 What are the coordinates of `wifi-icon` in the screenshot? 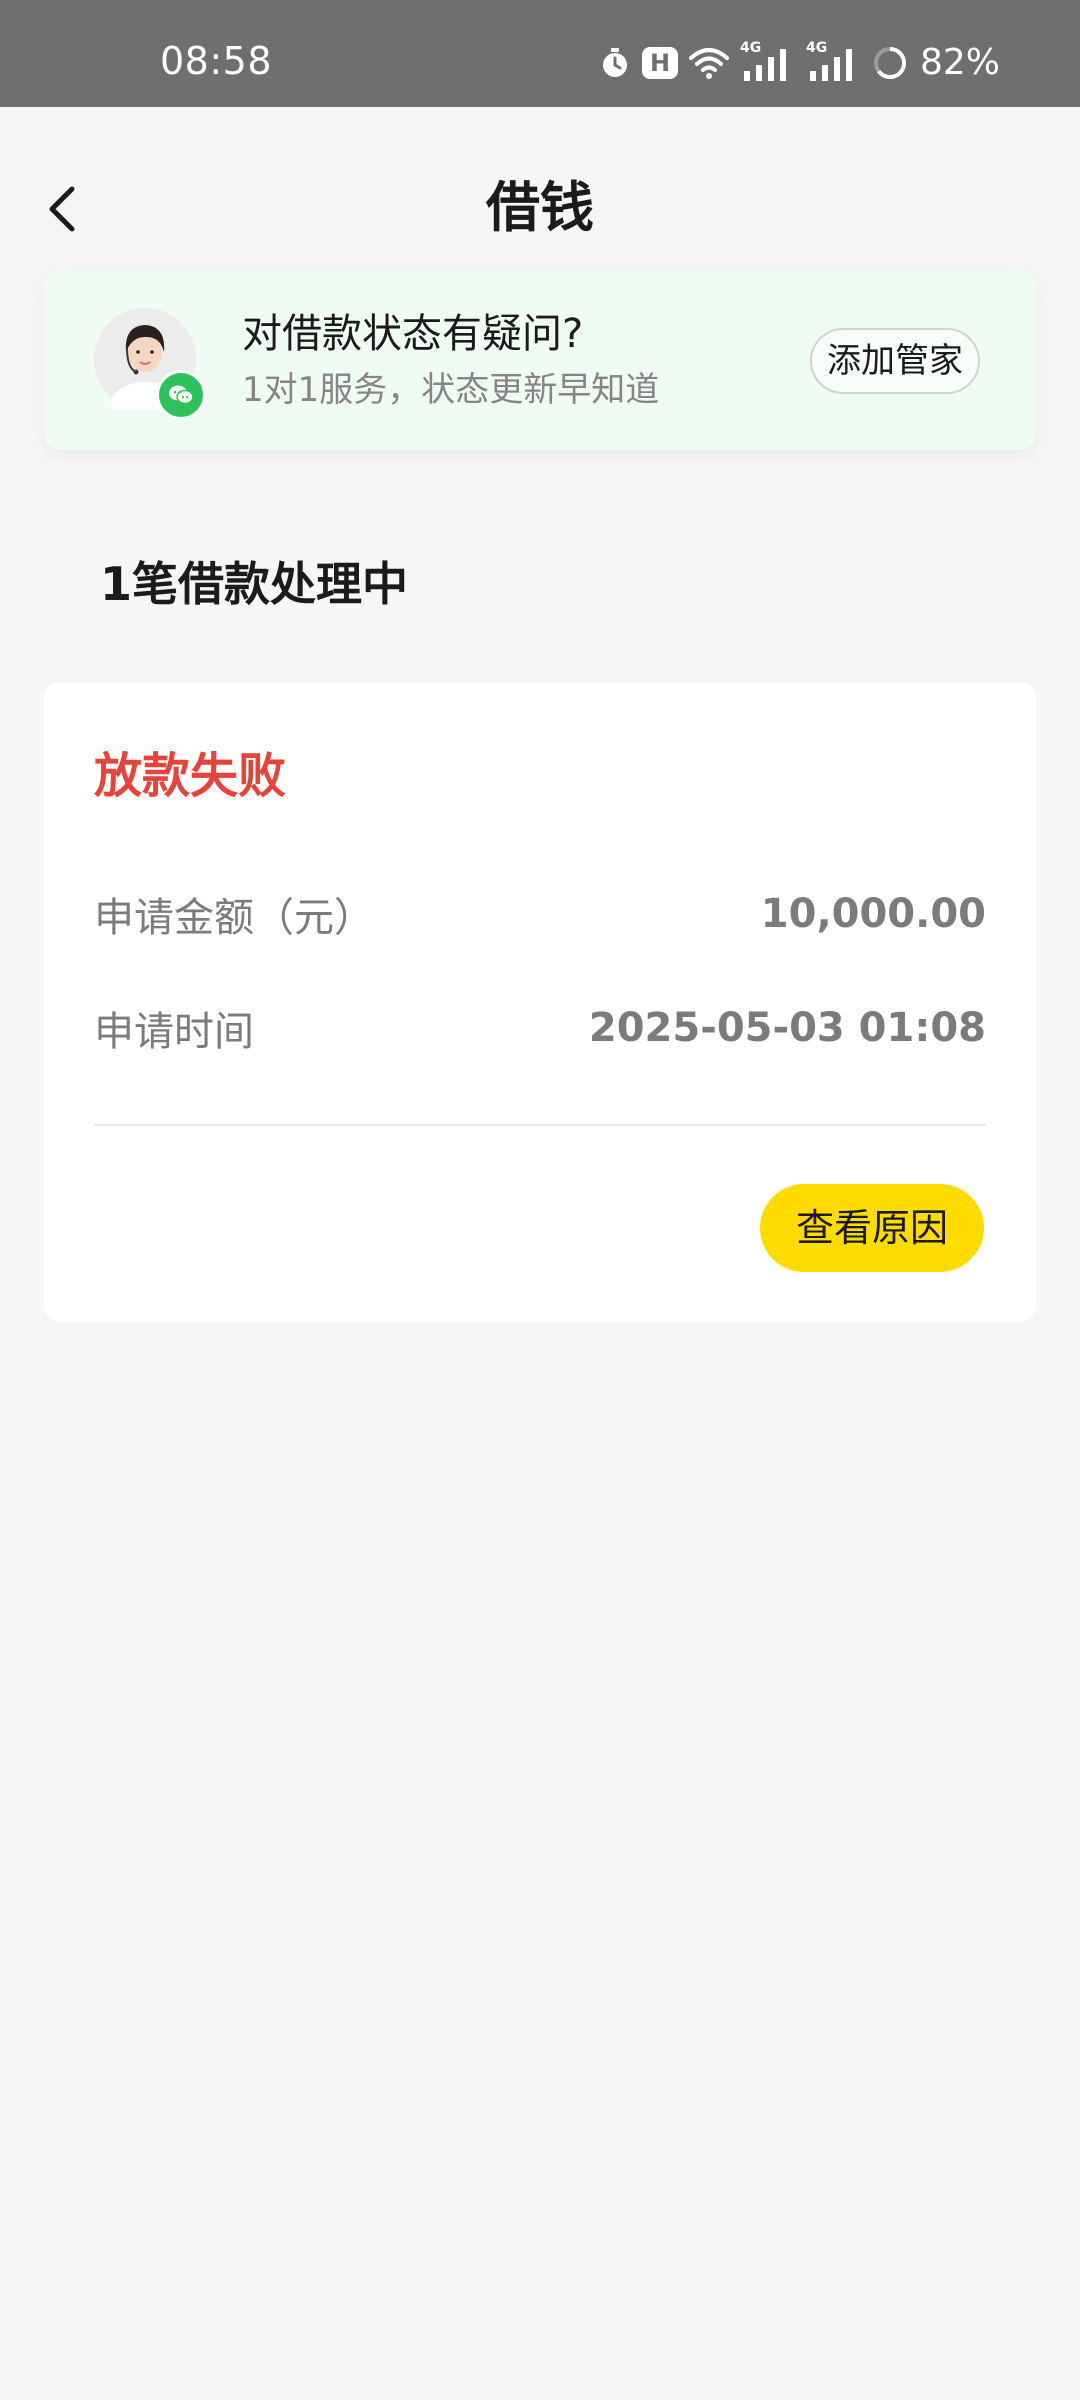 It's located at (709, 63).